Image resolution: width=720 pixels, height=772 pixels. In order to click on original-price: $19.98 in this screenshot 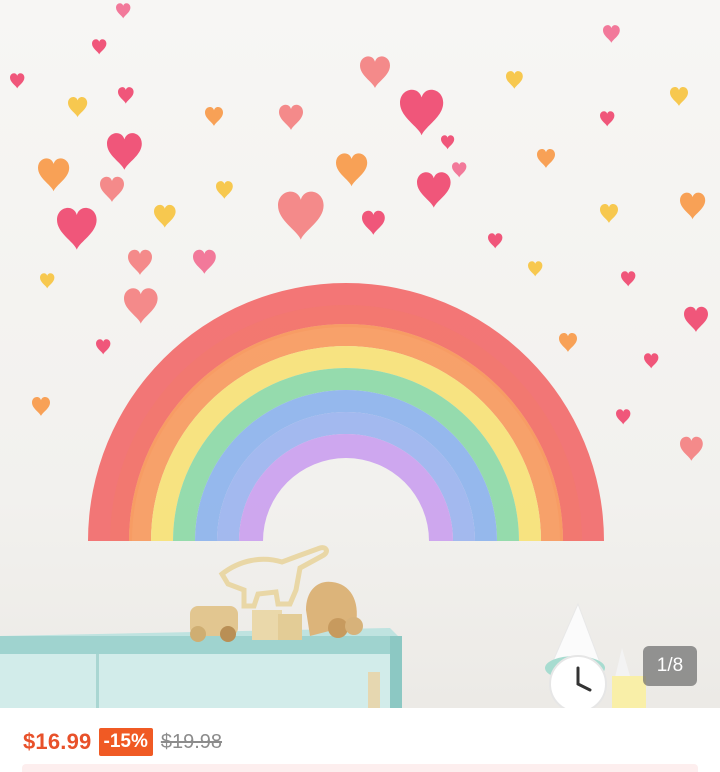, I will do `click(191, 741)`.